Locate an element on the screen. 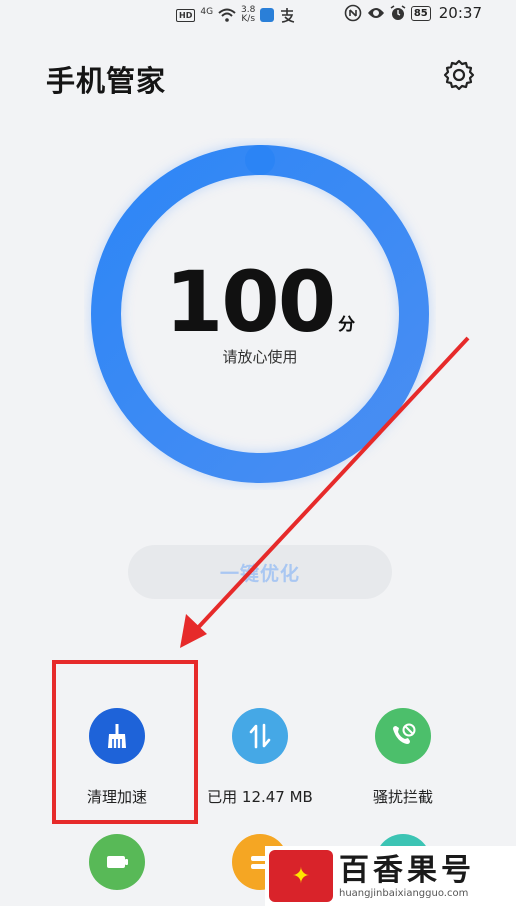 The image size is (516, 906). clock: 20:37 is located at coordinates (460, 13).